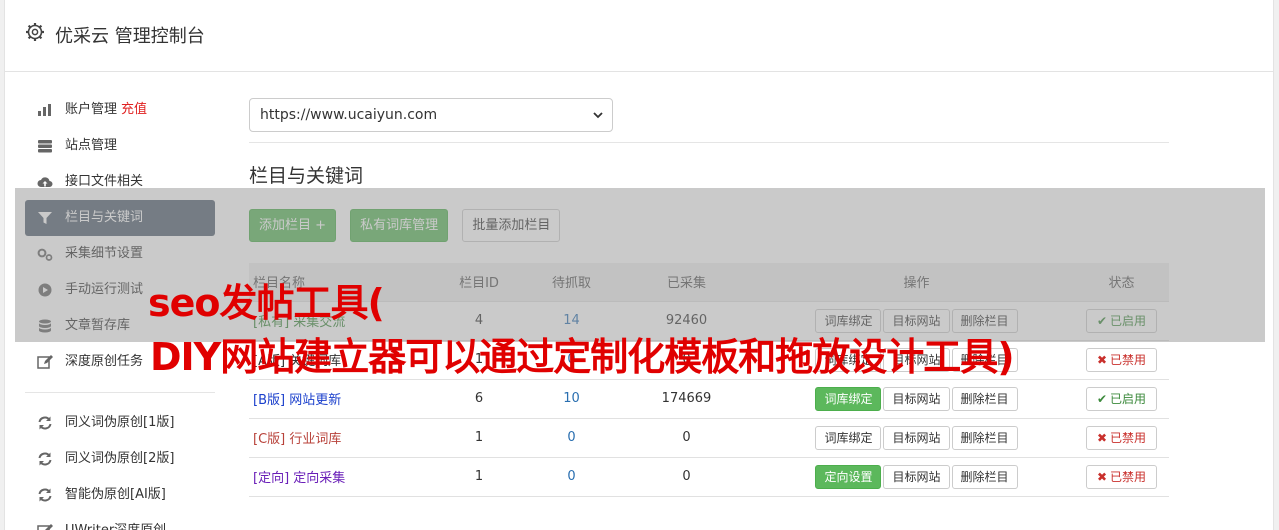 Image resolution: width=1279 pixels, height=530 pixels. I want to click on cell-status: ✔已启用, so click(1121, 398).